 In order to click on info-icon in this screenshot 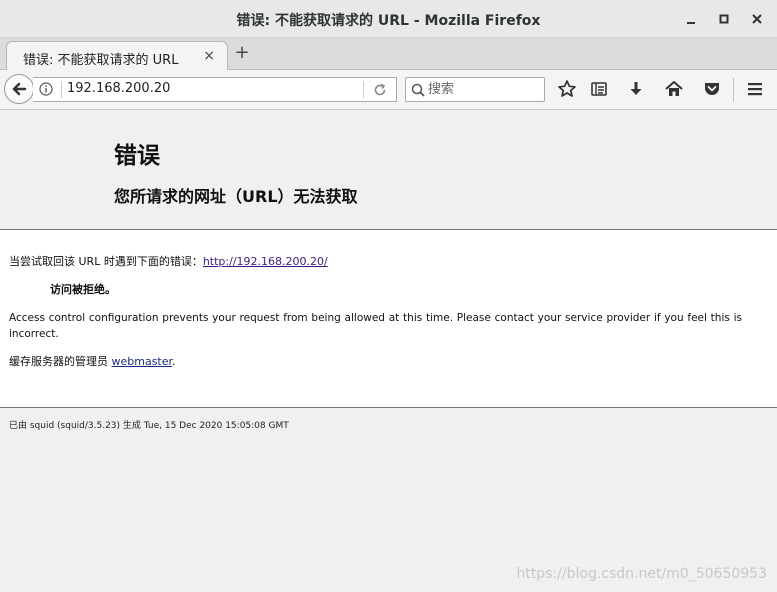, I will do `click(46, 89)`.